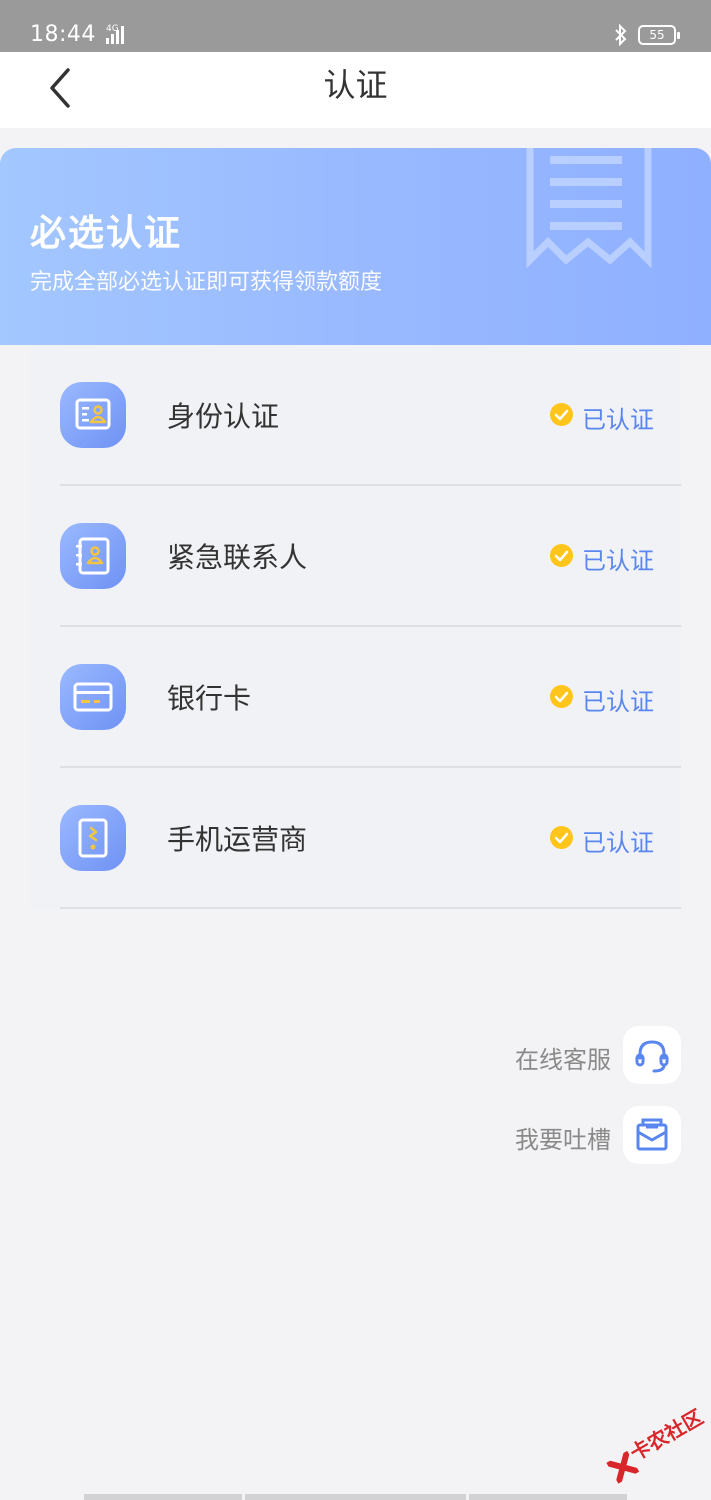  Describe the element at coordinates (563, 1140) in the screenshot. I see `feedback-label: 我要吐槽` at that location.